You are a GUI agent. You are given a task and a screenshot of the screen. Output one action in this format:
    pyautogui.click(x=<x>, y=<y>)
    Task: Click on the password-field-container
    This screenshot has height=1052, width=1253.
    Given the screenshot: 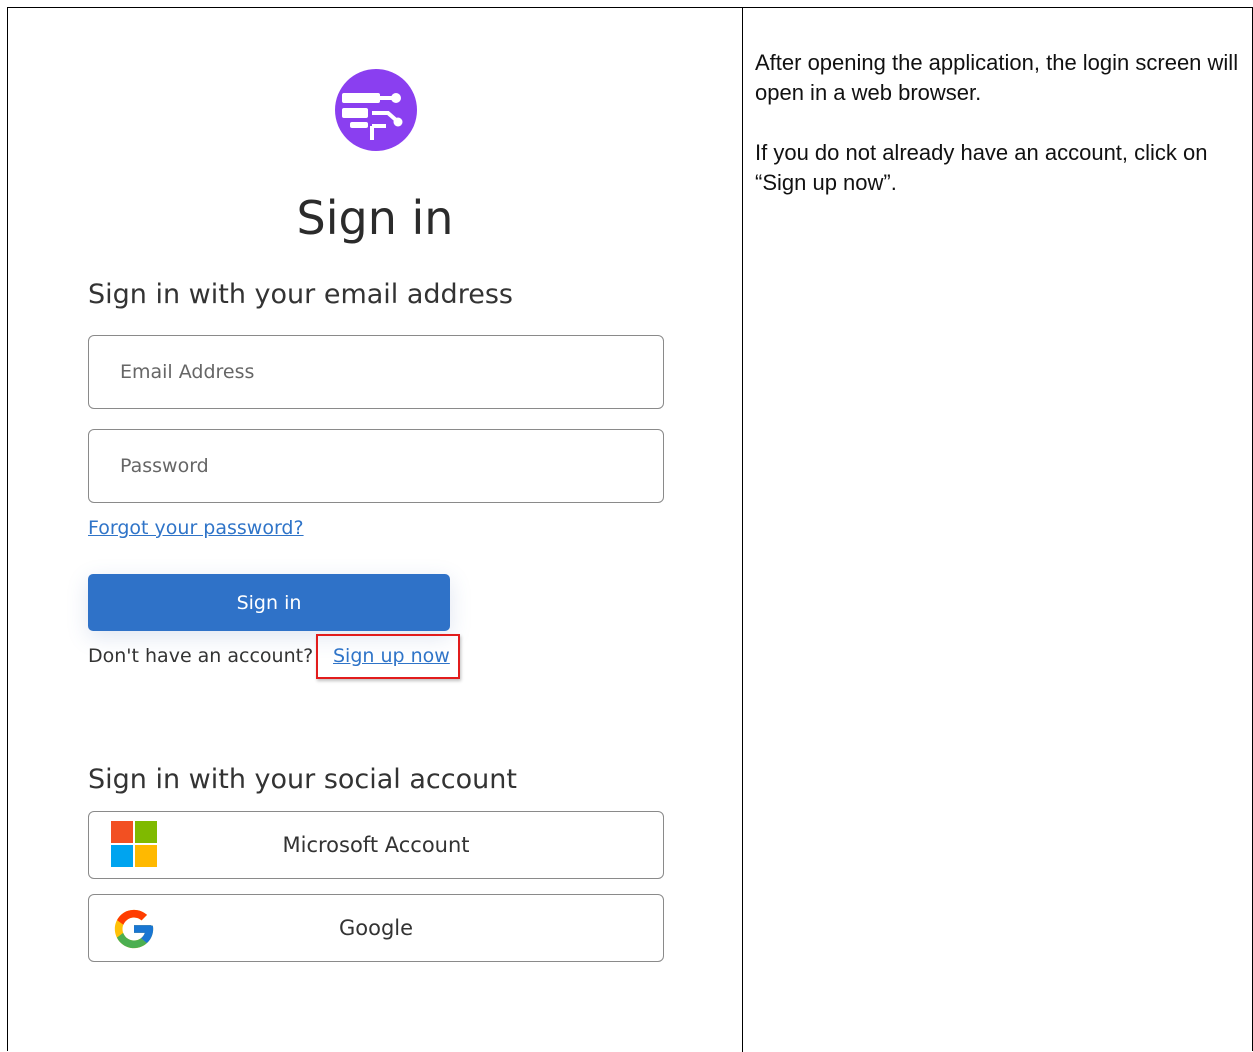 What is the action you would take?
    pyautogui.click(x=376, y=466)
    